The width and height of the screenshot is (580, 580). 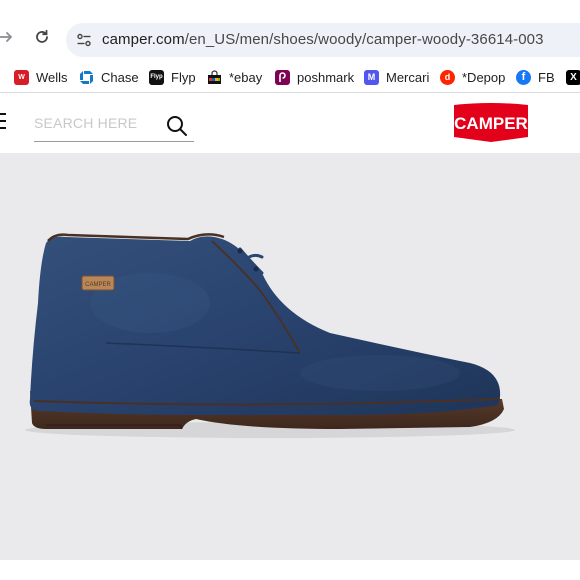 What do you see at coordinates (290, 570) in the screenshot?
I see `page-bottom` at bounding box center [290, 570].